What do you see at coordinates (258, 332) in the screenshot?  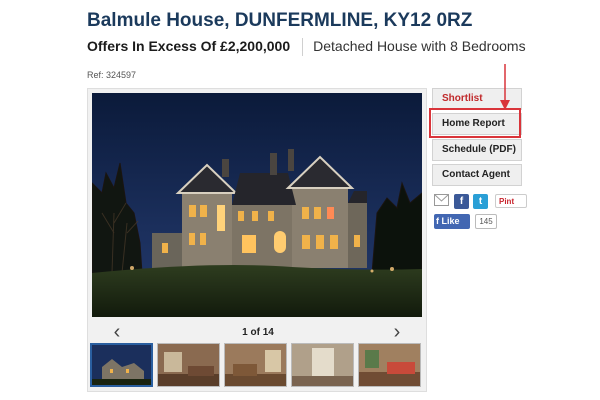 I see `photo-counter: 1 of 14` at bounding box center [258, 332].